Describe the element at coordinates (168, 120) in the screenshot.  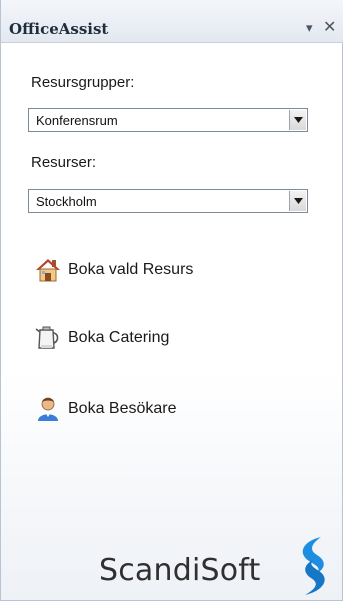
I see `resource-group-select: Konferensrum` at that location.